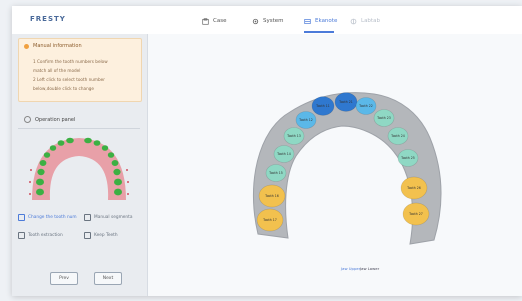  I want to click on tooth-label: Tooth 21, so click(345, 102).